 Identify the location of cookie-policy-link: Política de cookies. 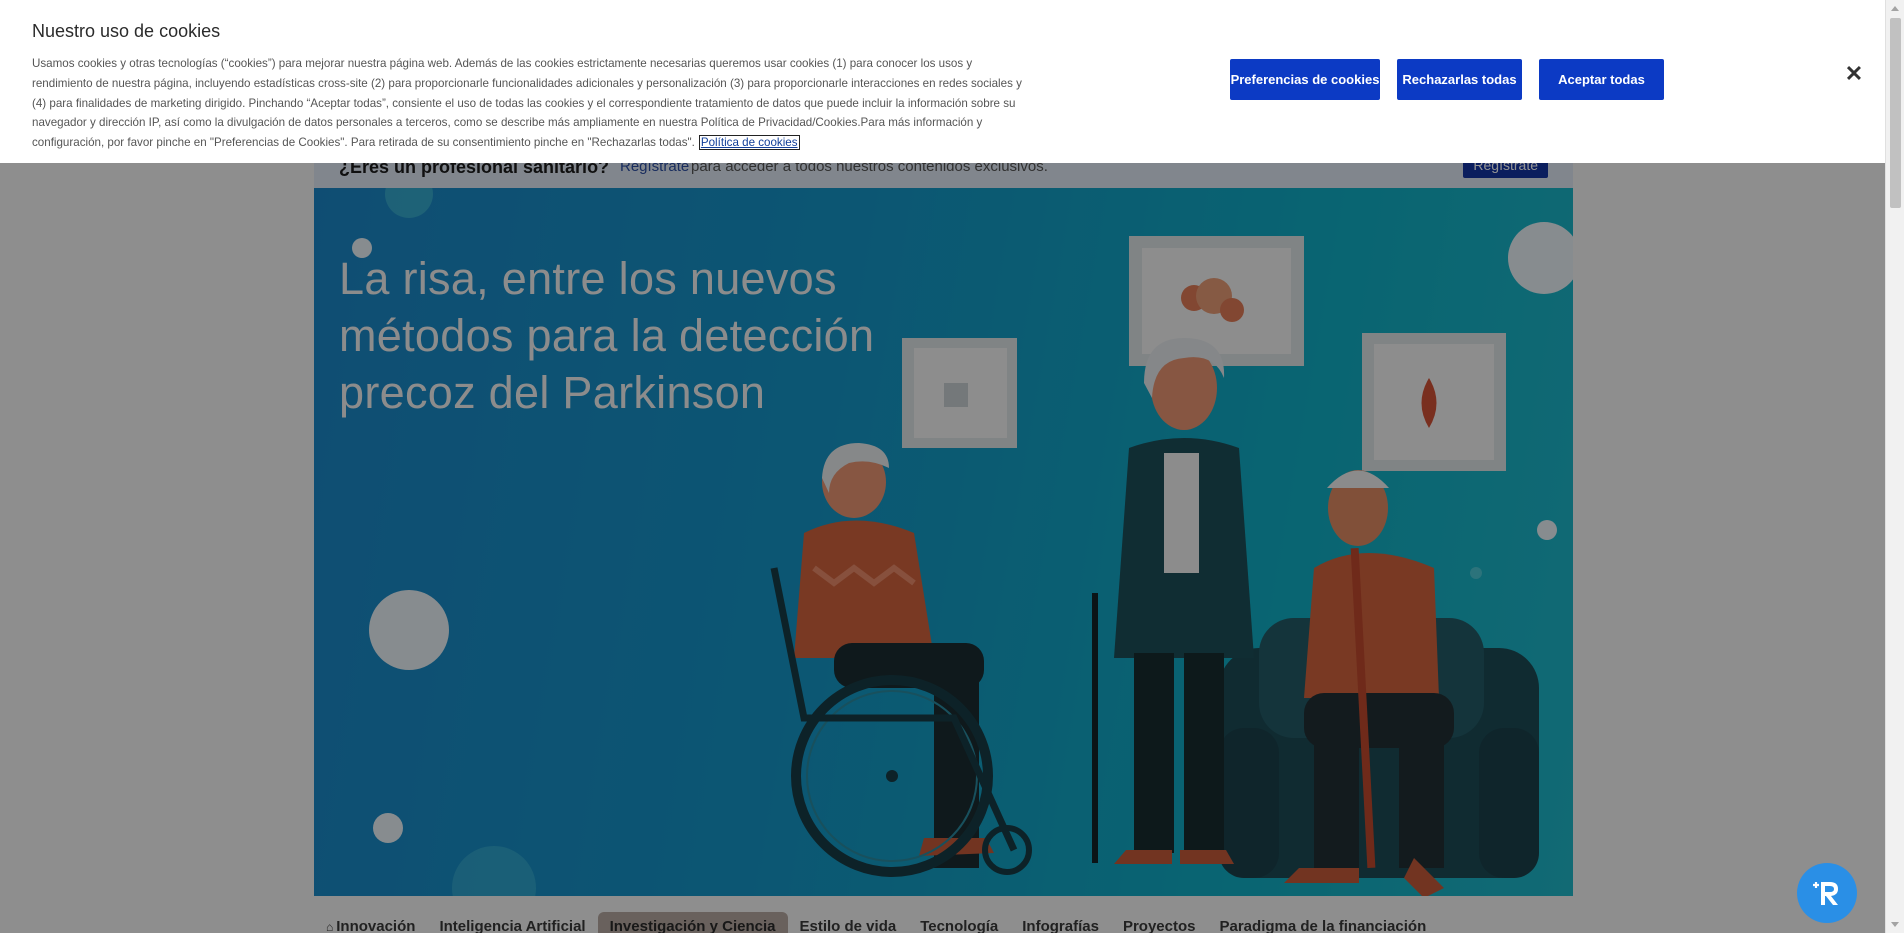
(749, 143).